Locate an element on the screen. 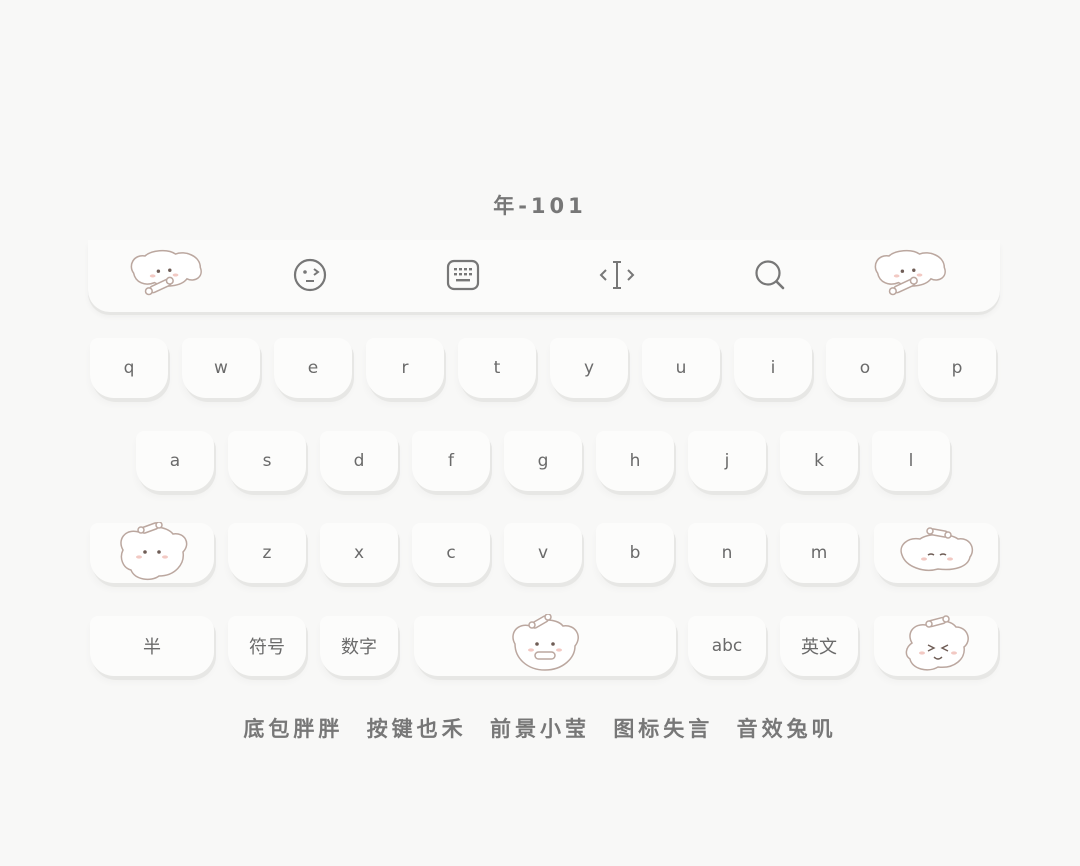 This screenshot has width=1080, height=866. delete-key is located at coordinates (936, 553).